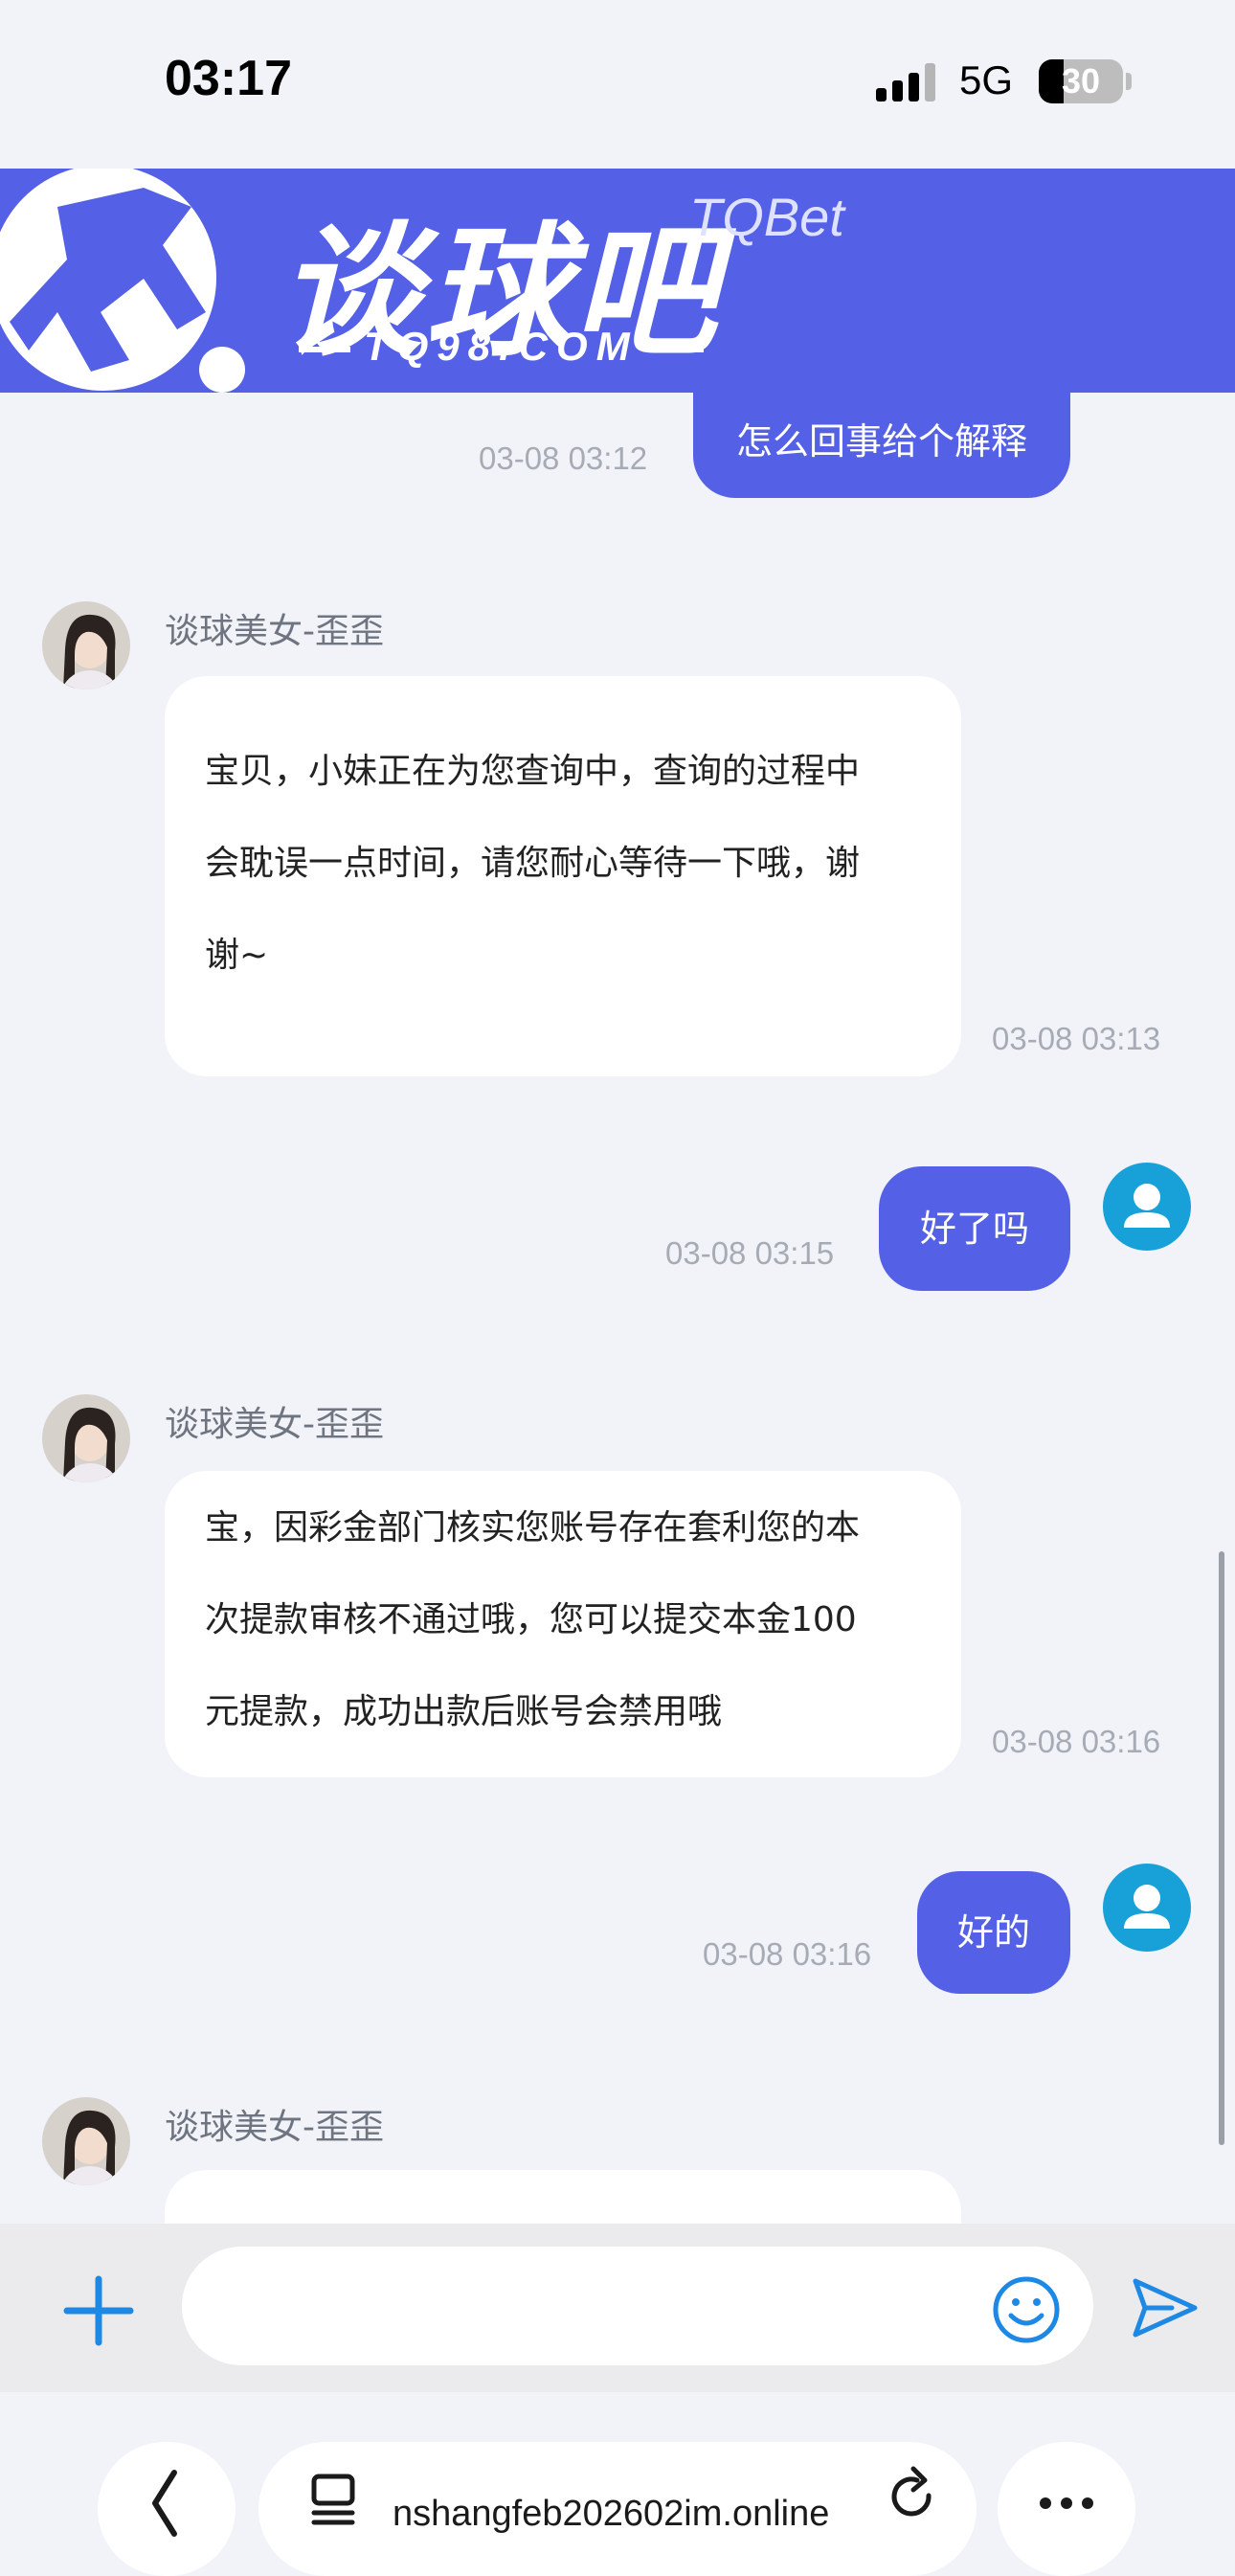 The image size is (1235, 2576). I want to click on brand-domain: TQ98.COM, so click(501, 347).